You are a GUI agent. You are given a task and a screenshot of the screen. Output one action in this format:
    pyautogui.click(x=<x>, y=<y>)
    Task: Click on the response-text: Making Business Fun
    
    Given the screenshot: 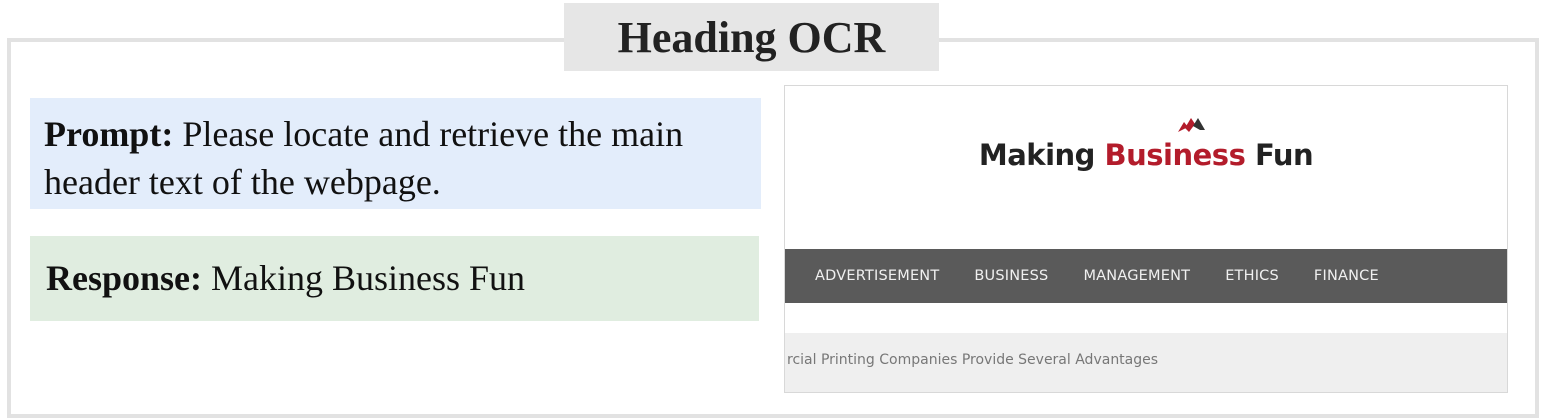 What is the action you would take?
    pyautogui.click(x=364, y=278)
    